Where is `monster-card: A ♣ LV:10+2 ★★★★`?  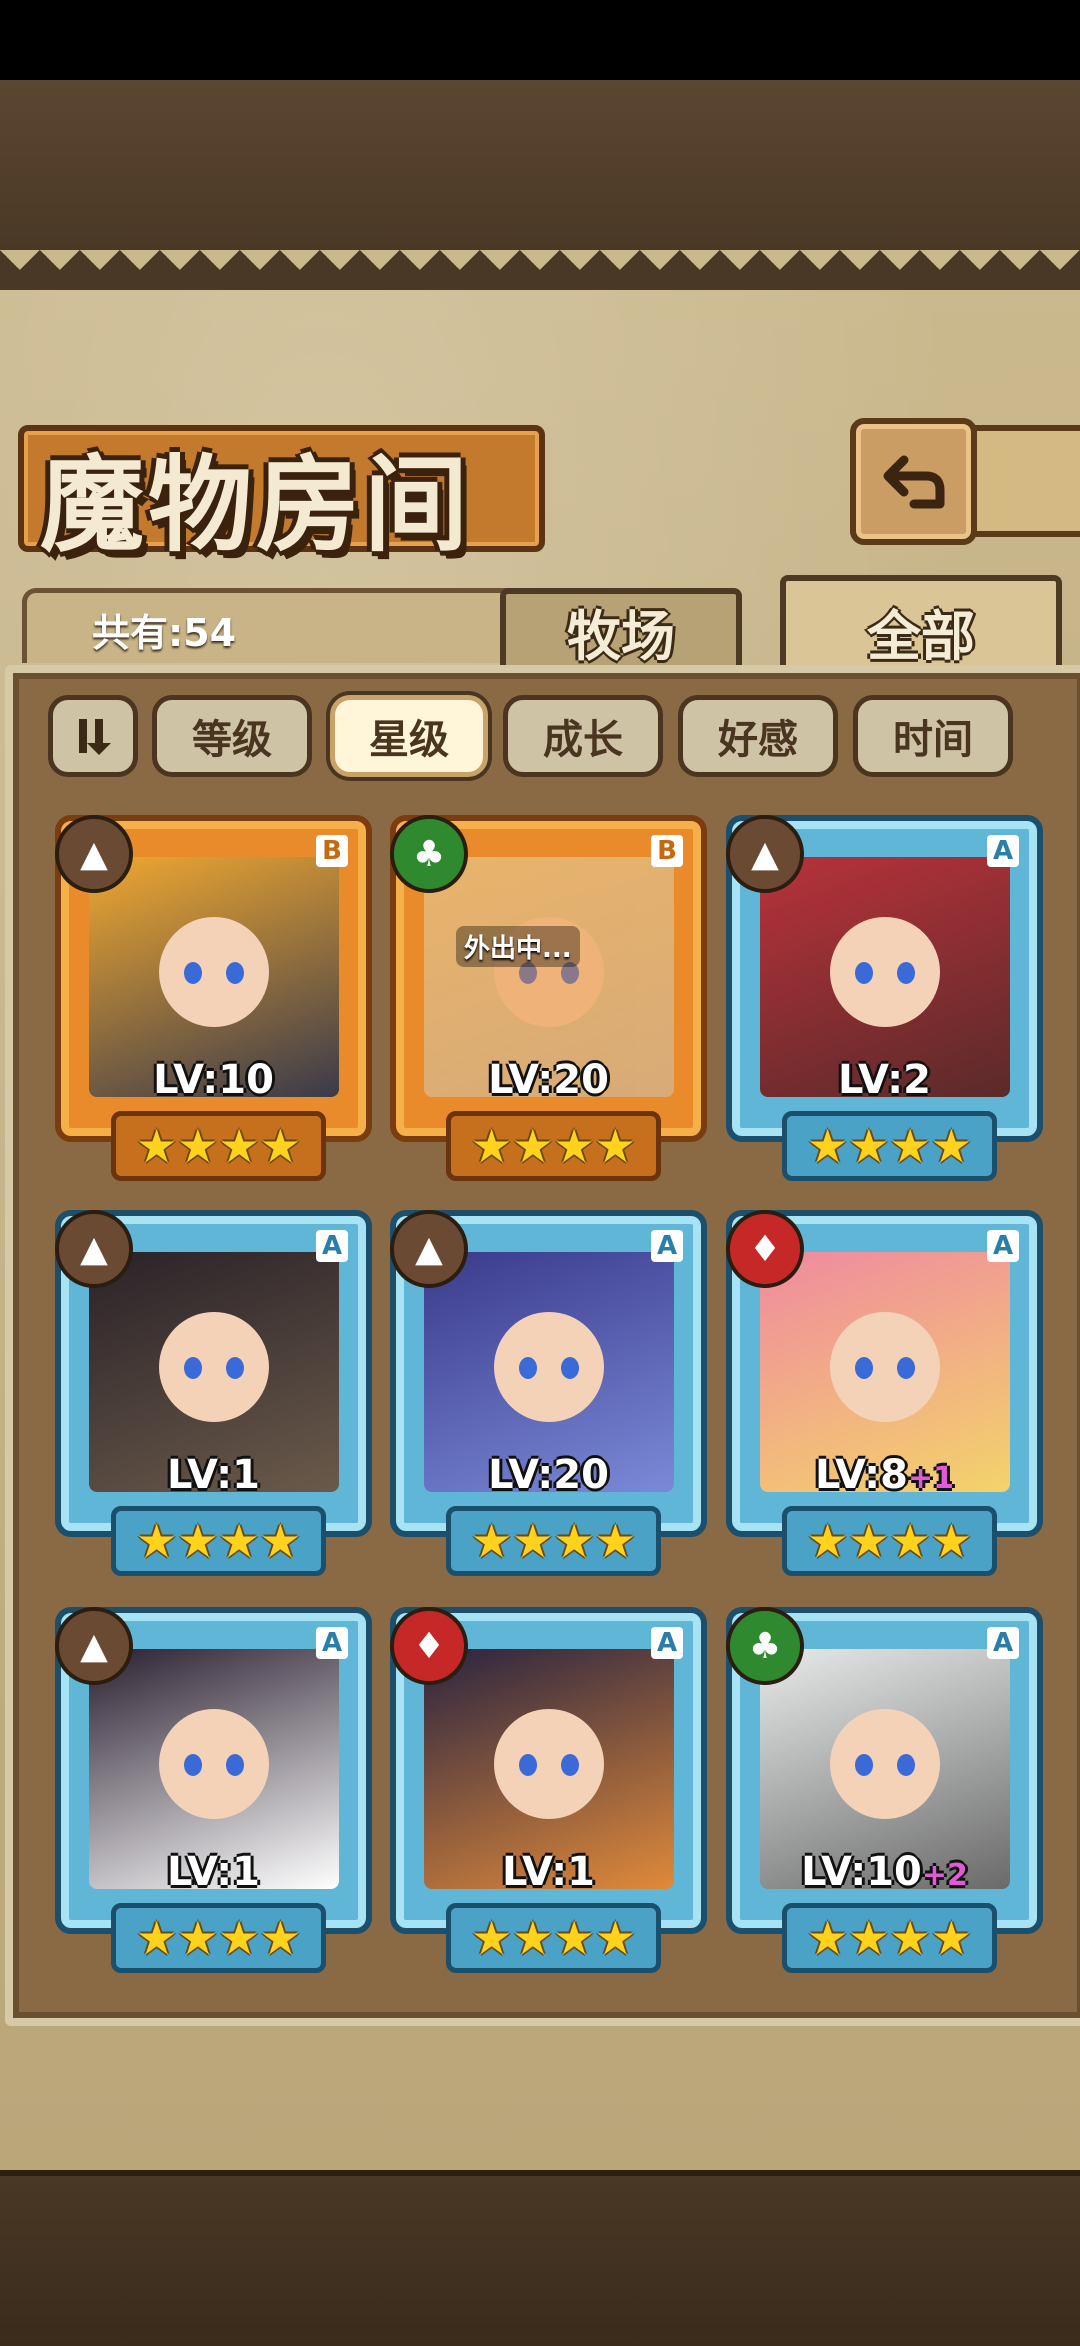 monster-card: A ♣ LV:10+2 ★★★★ is located at coordinates (884, 1790).